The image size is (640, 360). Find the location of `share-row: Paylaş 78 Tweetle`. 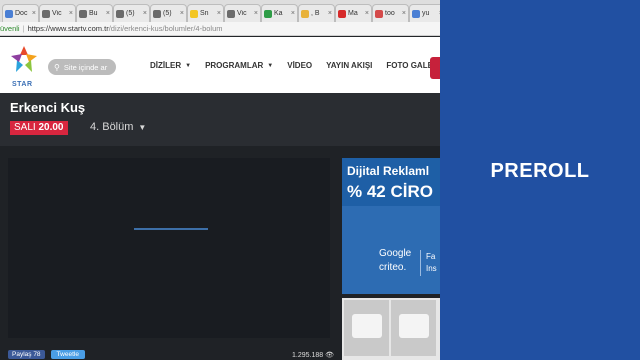

share-row: Paylaş 78 Tweetle is located at coordinates (46, 354).